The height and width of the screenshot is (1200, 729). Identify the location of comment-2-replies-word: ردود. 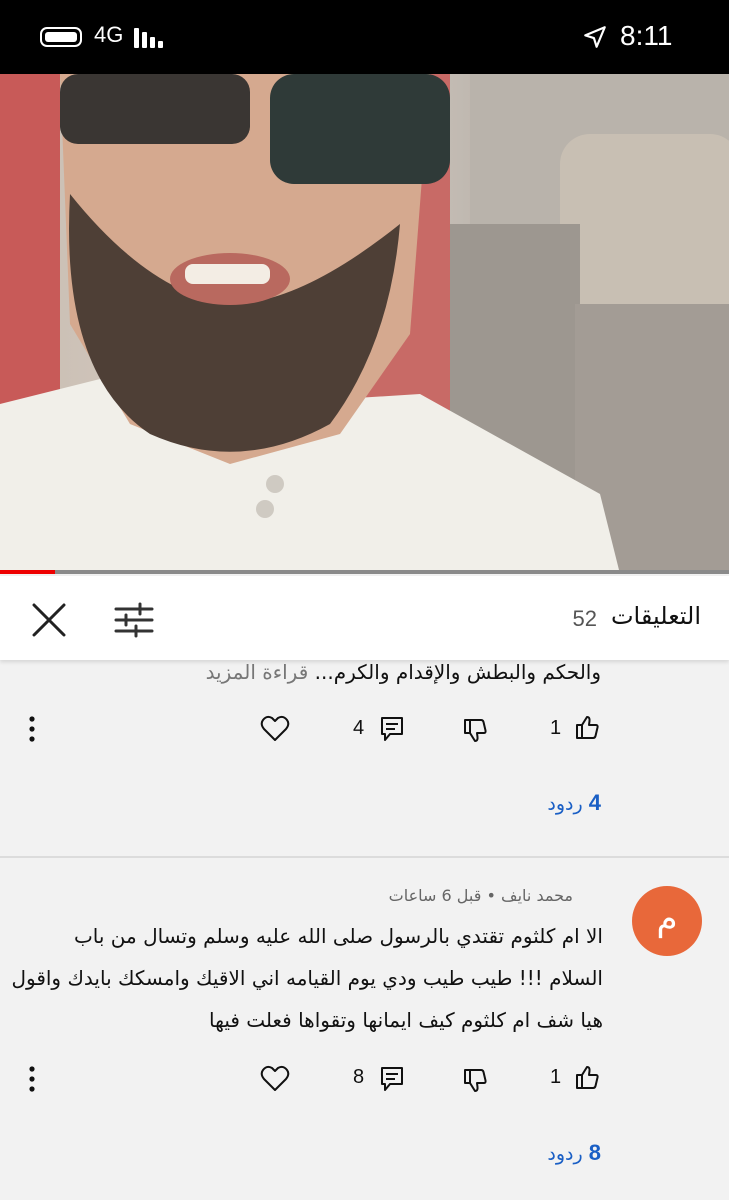
(565, 1154).